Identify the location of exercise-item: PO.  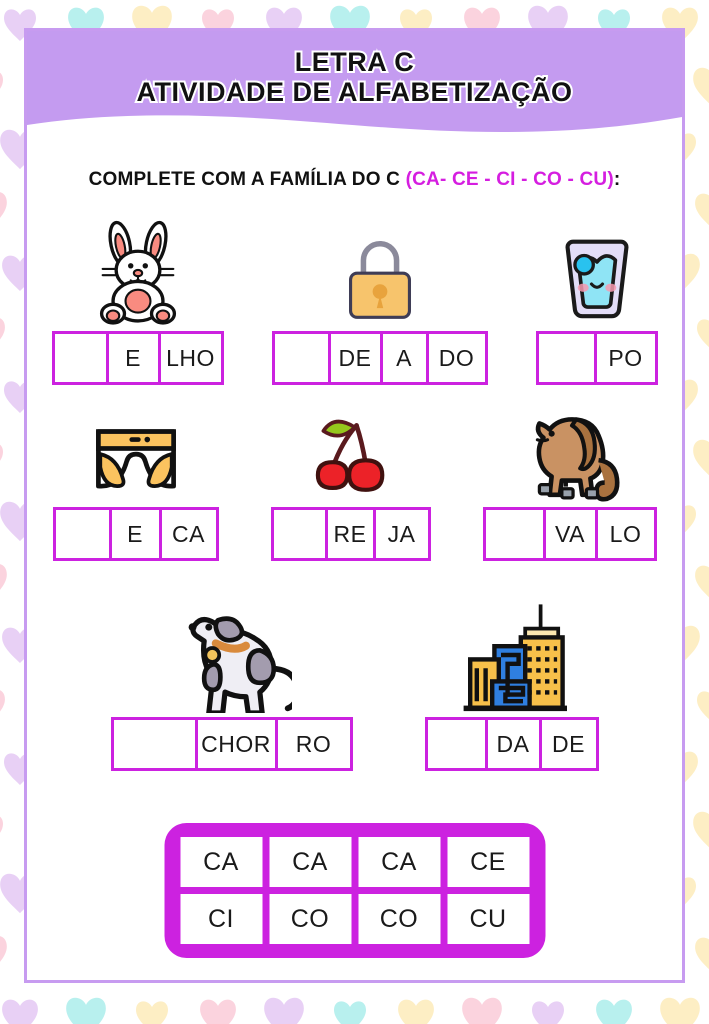
(596, 297).